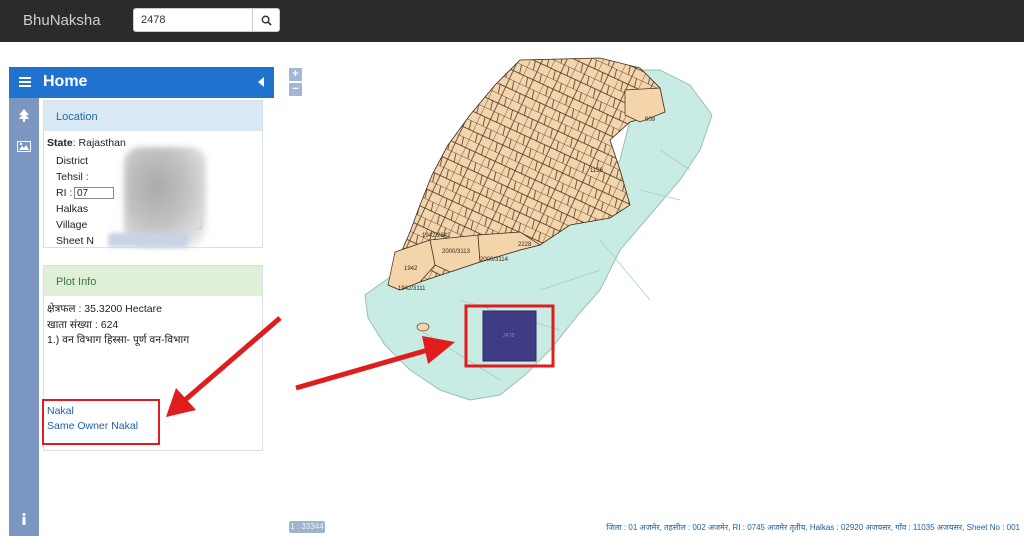 This screenshot has height=537, width=1024. I want to click on map-label: 909, so click(650, 120).